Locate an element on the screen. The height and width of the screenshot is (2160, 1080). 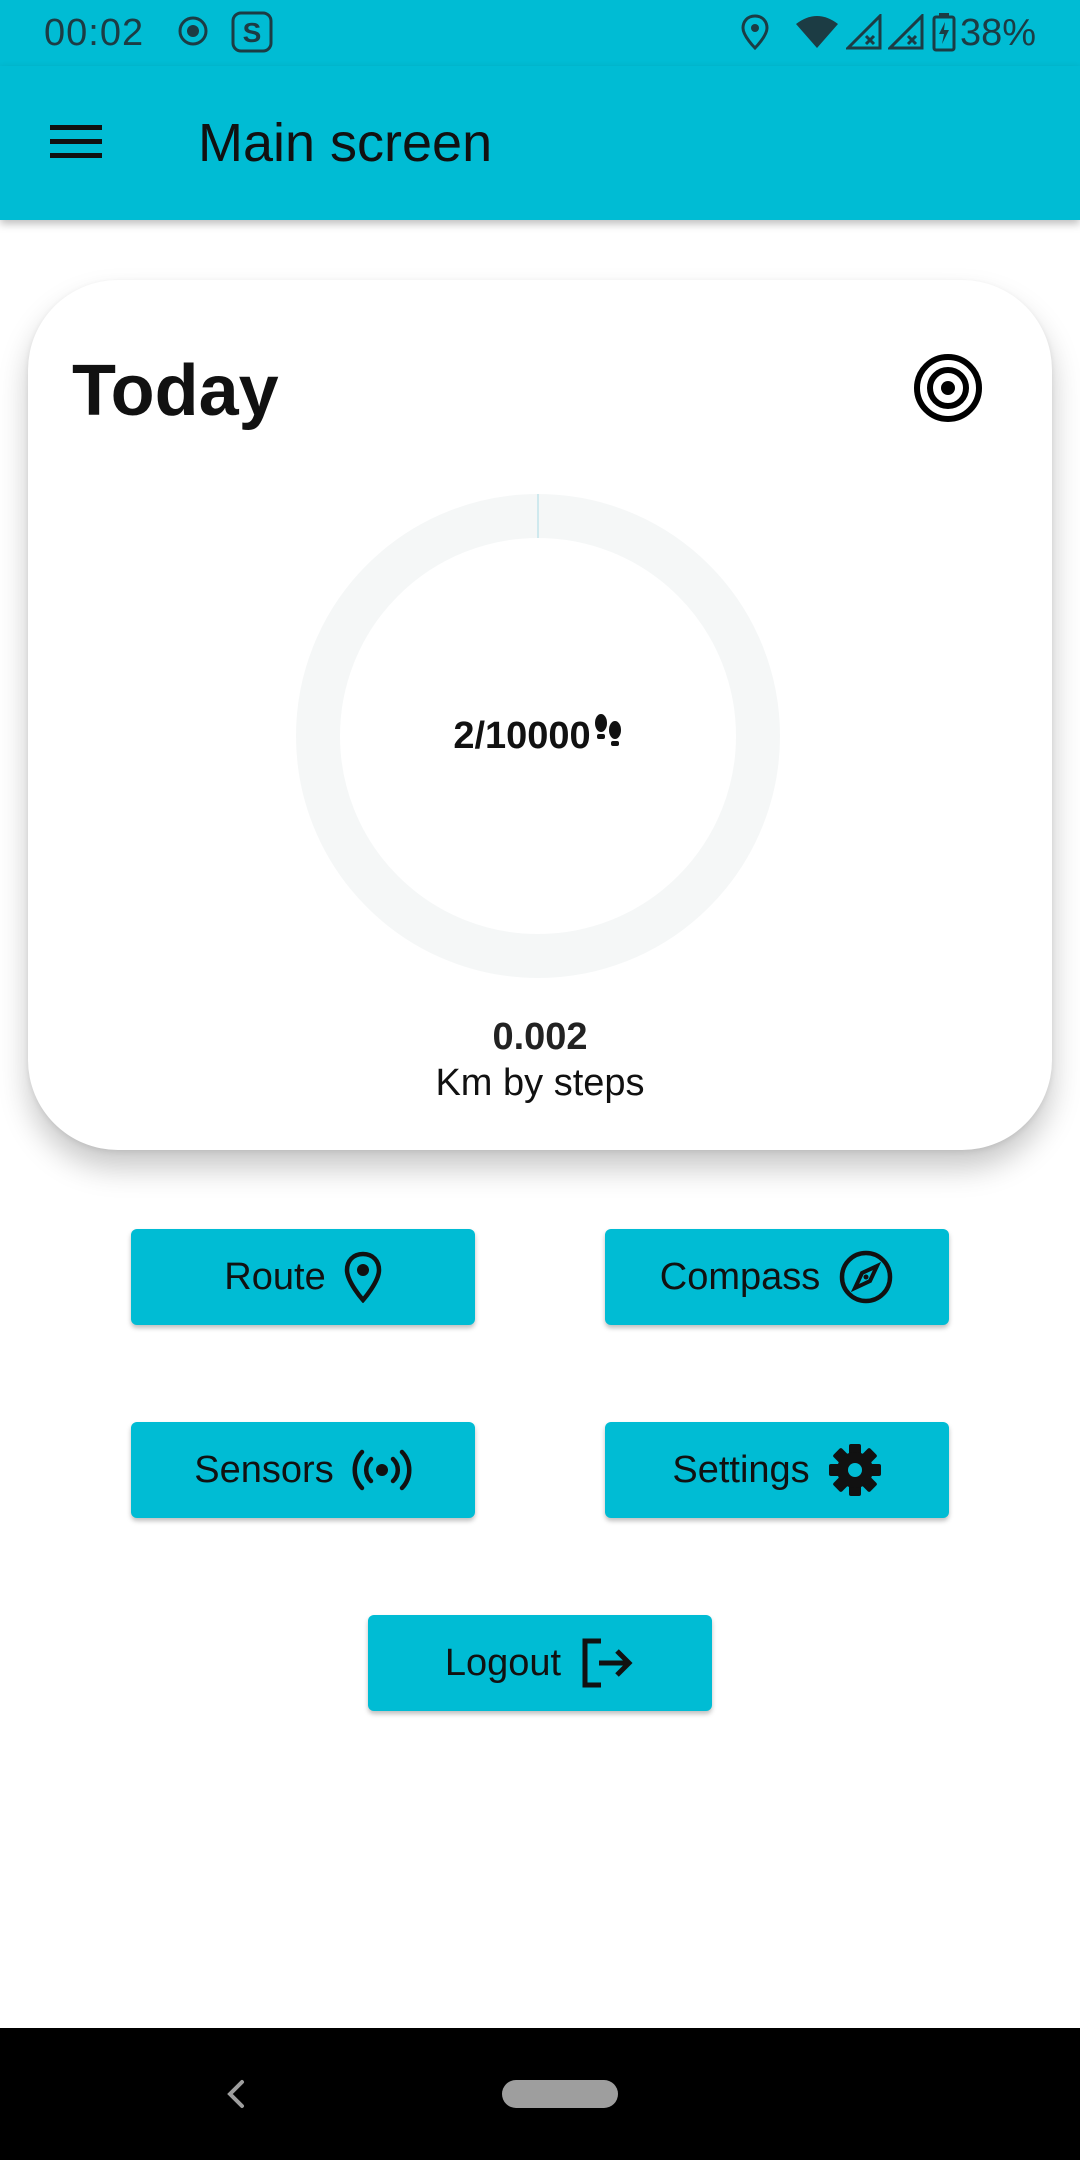
distance-label: Km by steps is located at coordinates (540, 1083).